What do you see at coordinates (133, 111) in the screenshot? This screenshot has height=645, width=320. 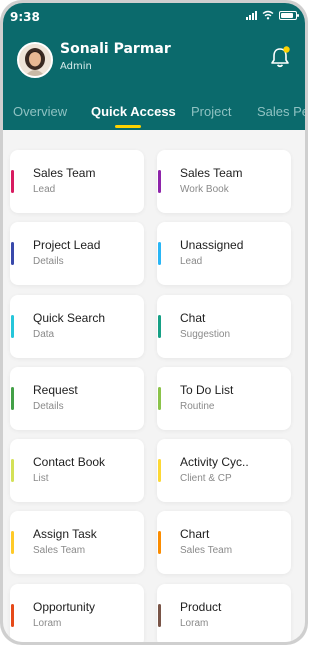 I see `tab-quick-access: Quick Access` at bounding box center [133, 111].